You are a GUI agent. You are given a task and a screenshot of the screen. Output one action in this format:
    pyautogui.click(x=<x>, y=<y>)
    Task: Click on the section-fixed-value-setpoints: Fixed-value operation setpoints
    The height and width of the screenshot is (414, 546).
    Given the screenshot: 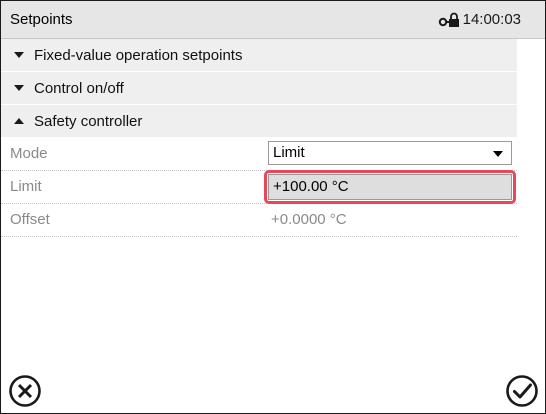 What is the action you would take?
    pyautogui.click(x=259, y=55)
    